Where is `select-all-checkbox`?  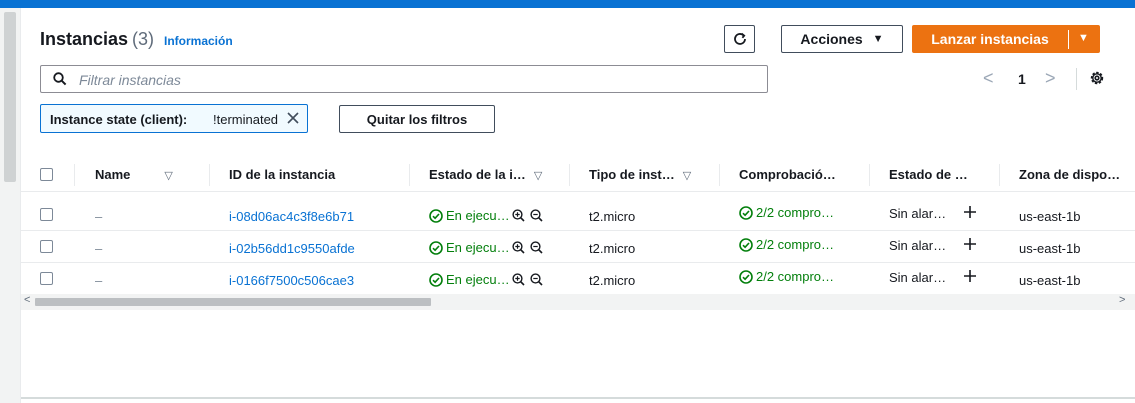
select-all-checkbox is located at coordinates (46, 174).